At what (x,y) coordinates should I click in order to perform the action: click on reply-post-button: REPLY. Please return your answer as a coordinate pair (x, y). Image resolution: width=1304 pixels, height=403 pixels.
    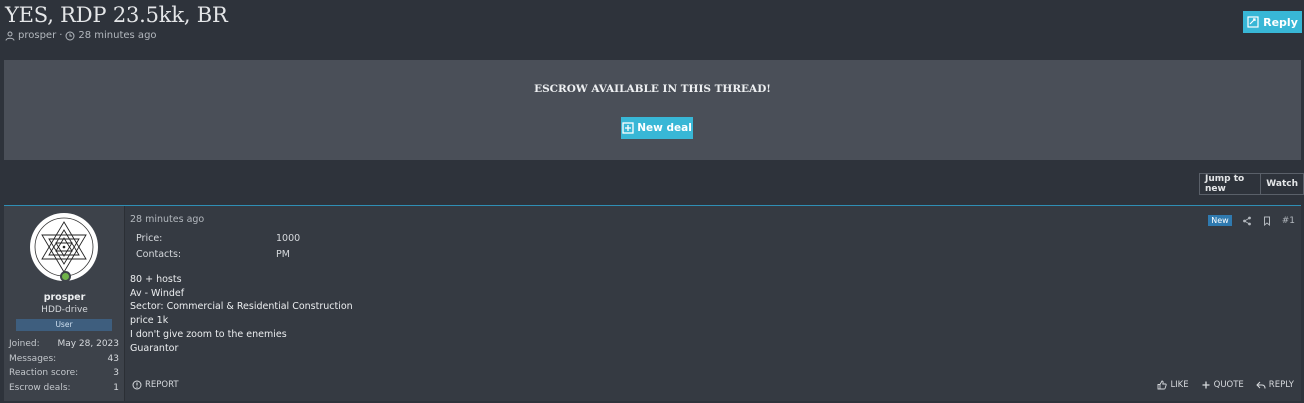
    Looking at the image, I should click on (1275, 385).